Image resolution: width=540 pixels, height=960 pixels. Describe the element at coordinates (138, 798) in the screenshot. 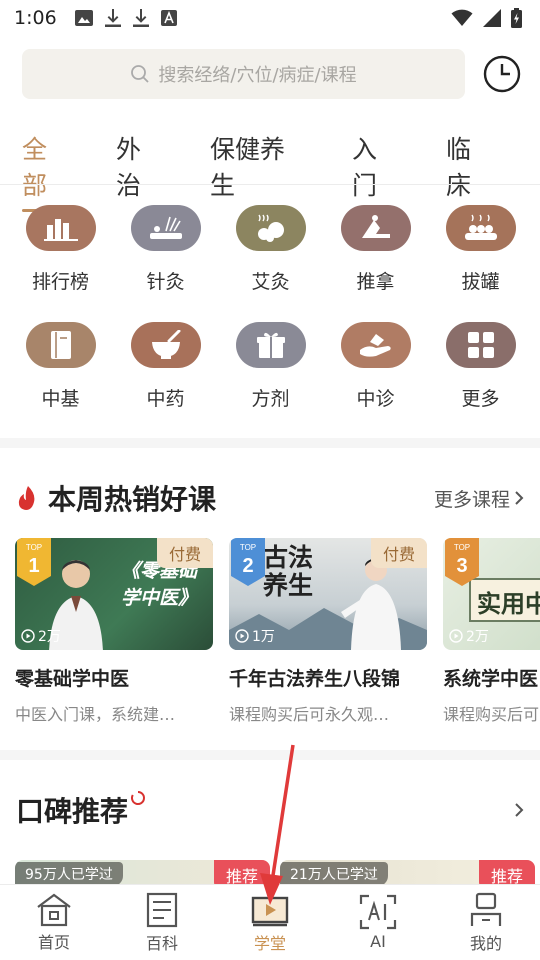

I see `loading-spinner-icon` at that location.